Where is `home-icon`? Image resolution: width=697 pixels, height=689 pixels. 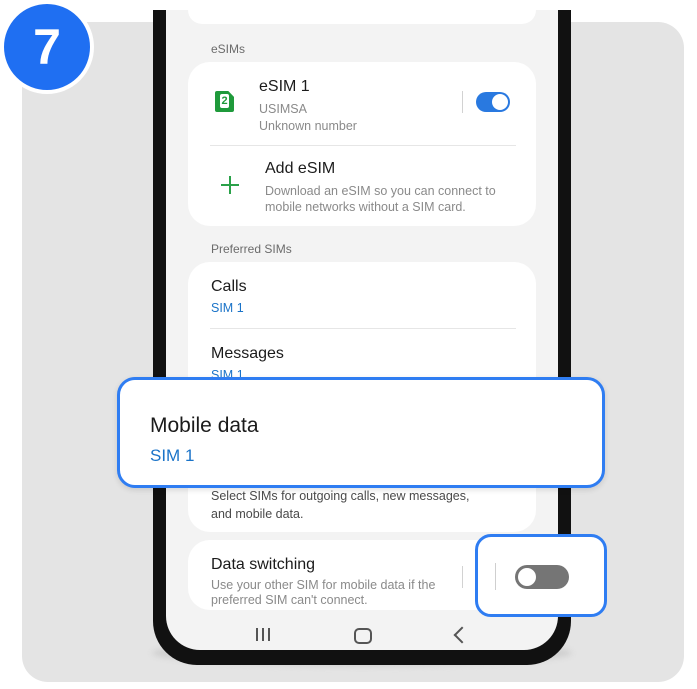
home-icon is located at coordinates (363, 636).